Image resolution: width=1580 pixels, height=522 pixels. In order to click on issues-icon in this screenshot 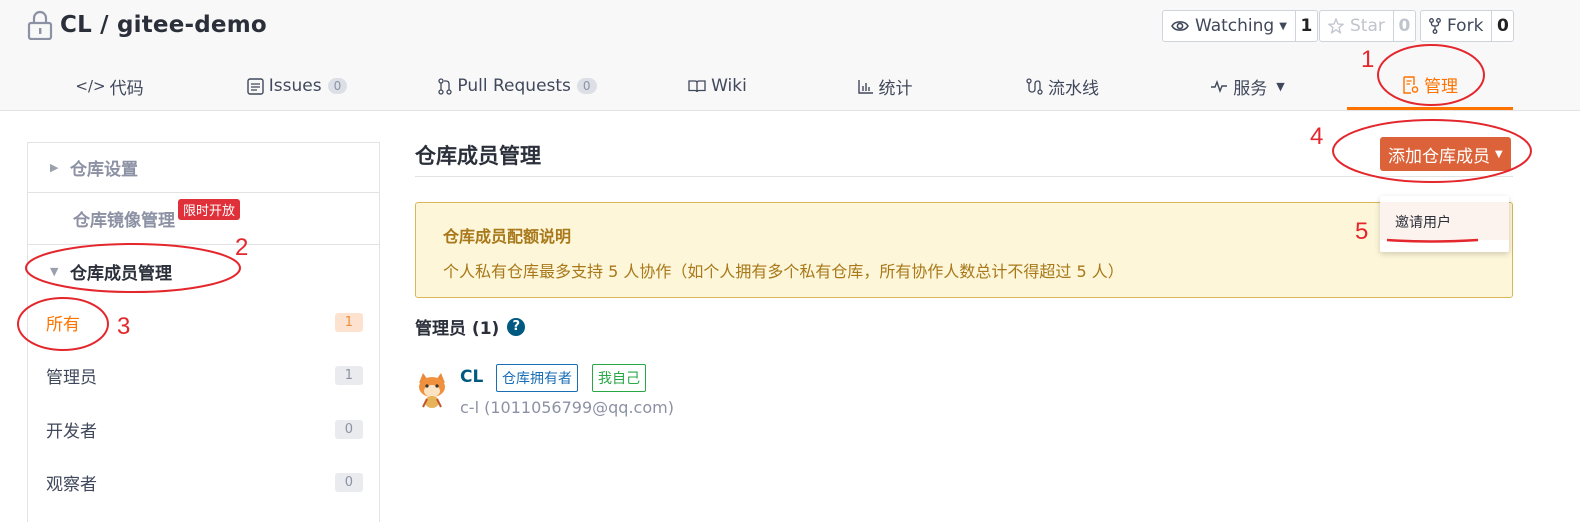, I will do `click(255, 86)`.